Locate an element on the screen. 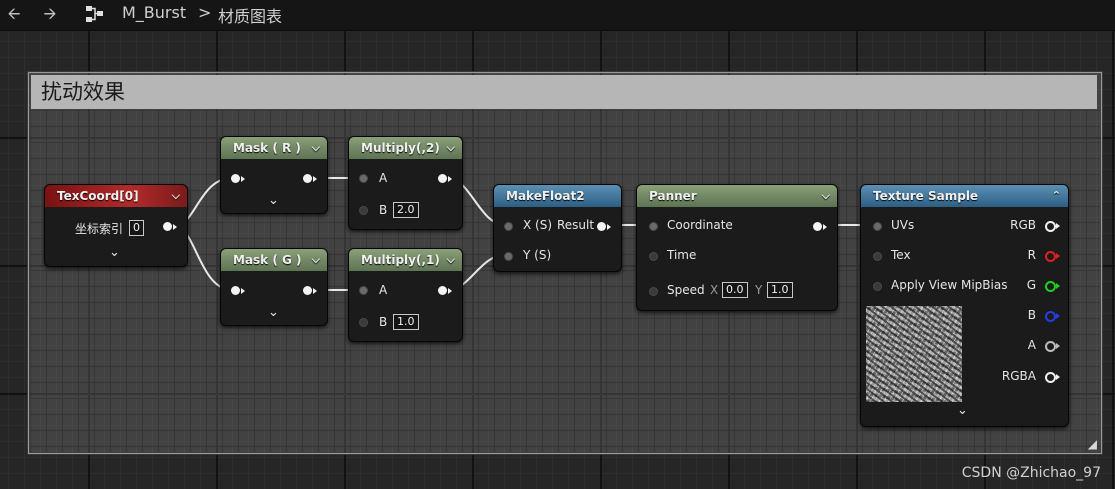  node-title: Panner is located at coordinates (673, 196).